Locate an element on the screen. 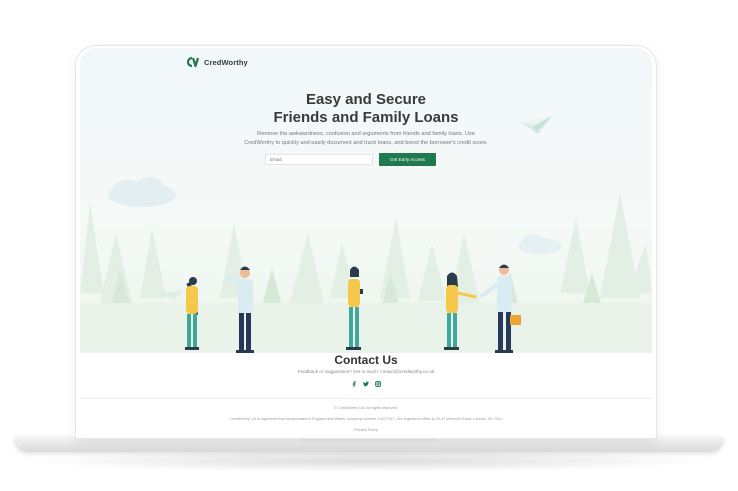  paper-plane-icon is located at coordinates (536, 125).